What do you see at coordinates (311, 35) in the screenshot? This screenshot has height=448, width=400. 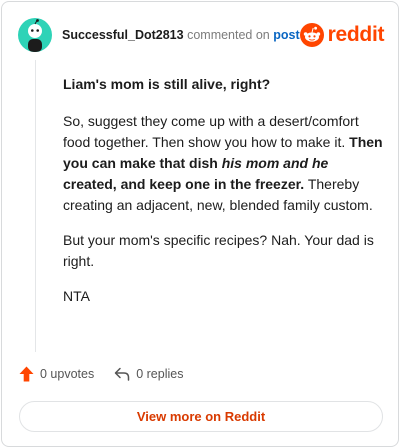 I see `reddit-logo-icon` at bounding box center [311, 35].